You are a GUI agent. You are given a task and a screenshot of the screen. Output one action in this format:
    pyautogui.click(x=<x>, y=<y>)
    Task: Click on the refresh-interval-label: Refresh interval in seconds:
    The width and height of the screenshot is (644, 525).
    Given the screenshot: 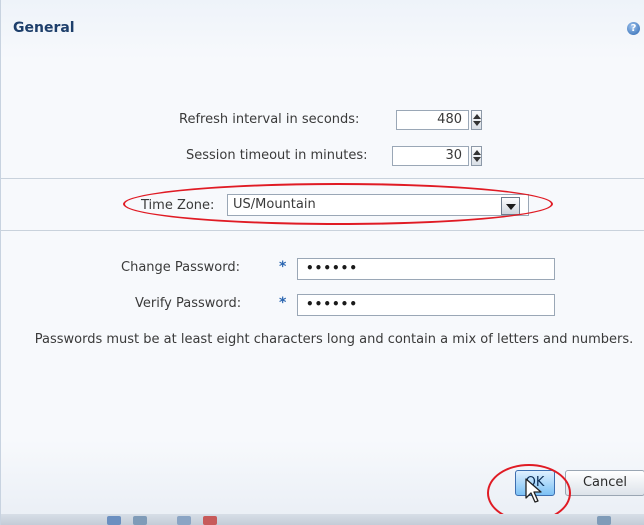 What is the action you would take?
    pyautogui.click(x=269, y=119)
    